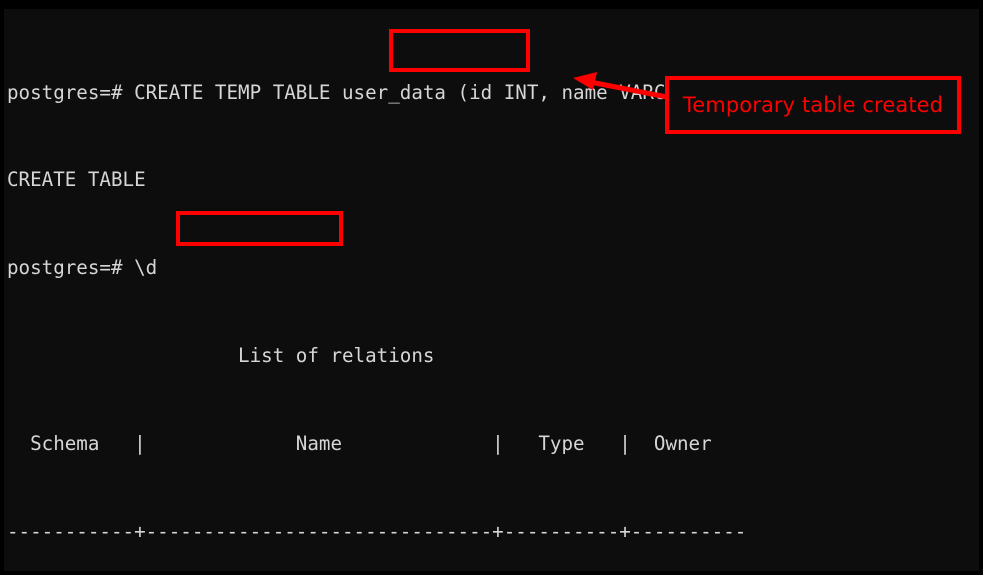  Describe the element at coordinates (221, 356) in the screenshot. I see `terminal-table-title: List of relations` at that location.